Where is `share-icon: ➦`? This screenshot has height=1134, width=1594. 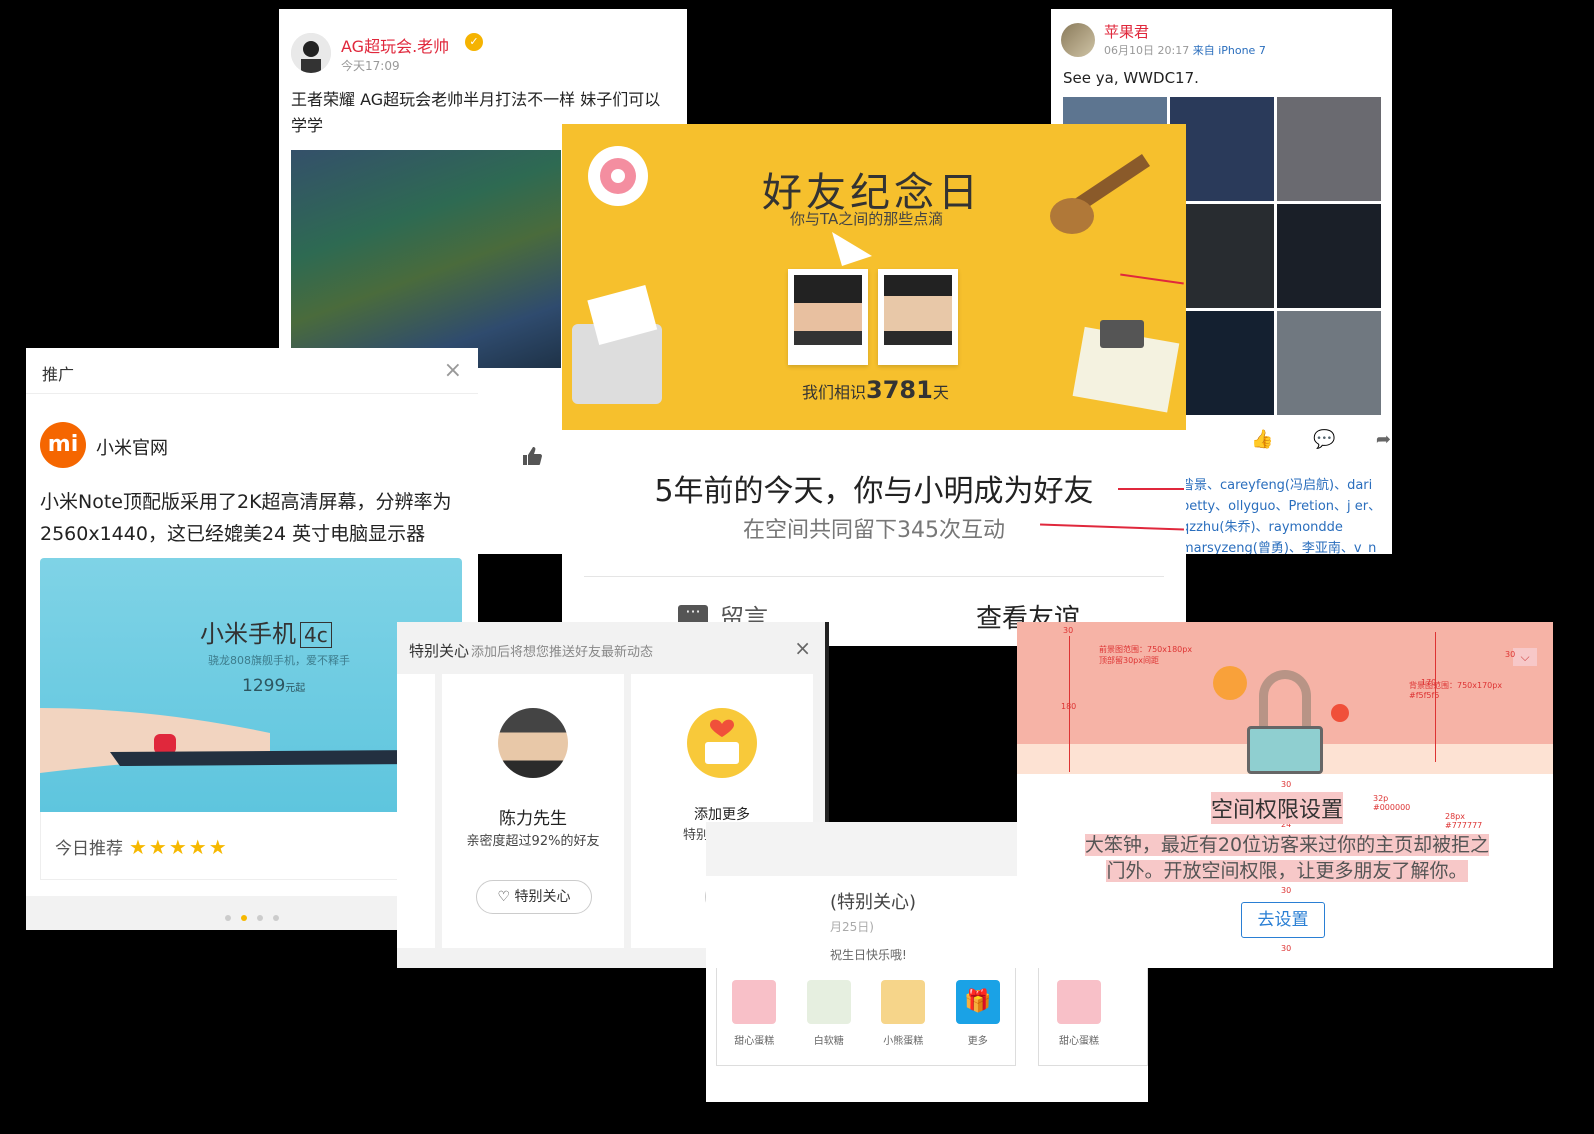
share-icon: ➦ is located at coordinates (1383, 439).